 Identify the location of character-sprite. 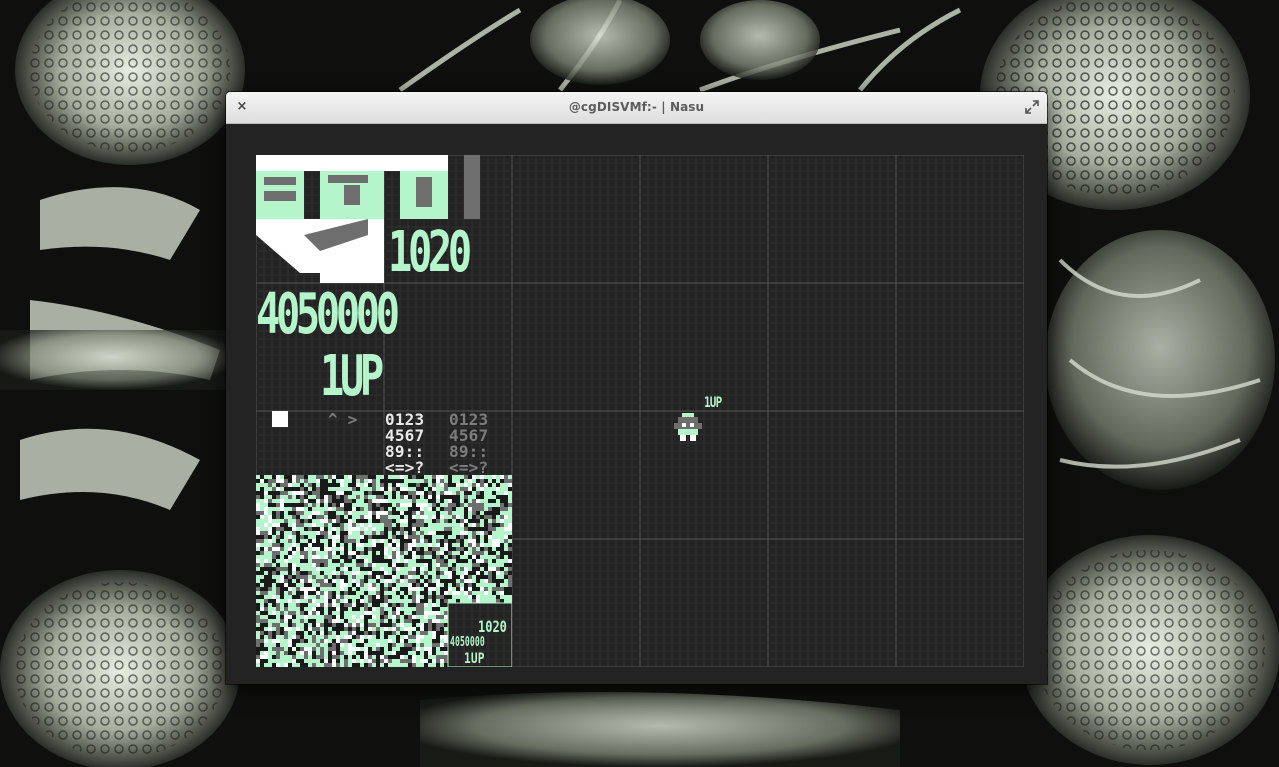
(688, 428).